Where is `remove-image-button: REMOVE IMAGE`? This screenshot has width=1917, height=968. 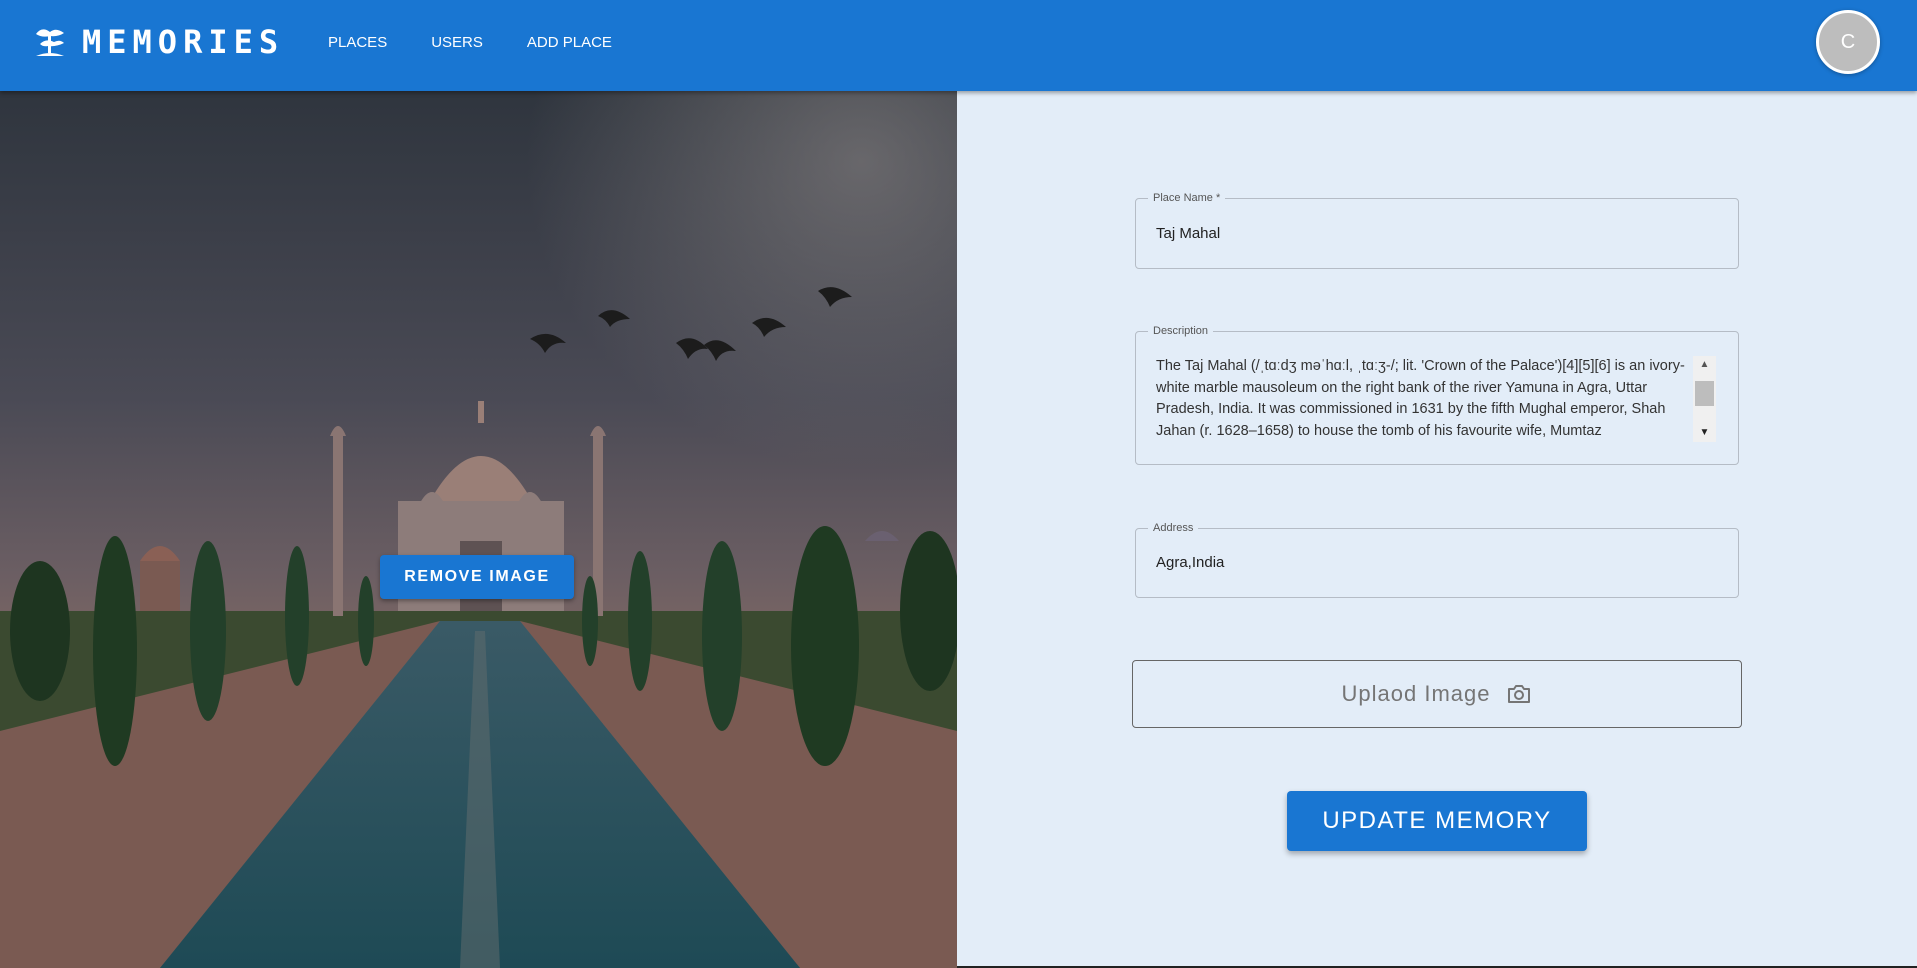 remove-image-button: REMOVE IMAGE is located at coordinates (477, 577).